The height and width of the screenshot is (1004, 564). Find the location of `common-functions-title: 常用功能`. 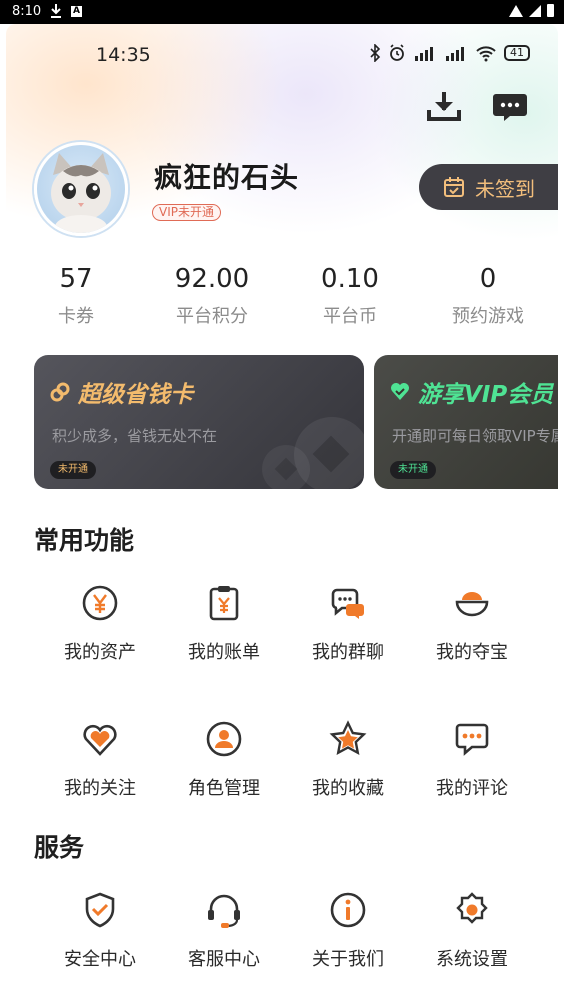

common-functions-title: 常用功能 is located at coordinates (84, 540).